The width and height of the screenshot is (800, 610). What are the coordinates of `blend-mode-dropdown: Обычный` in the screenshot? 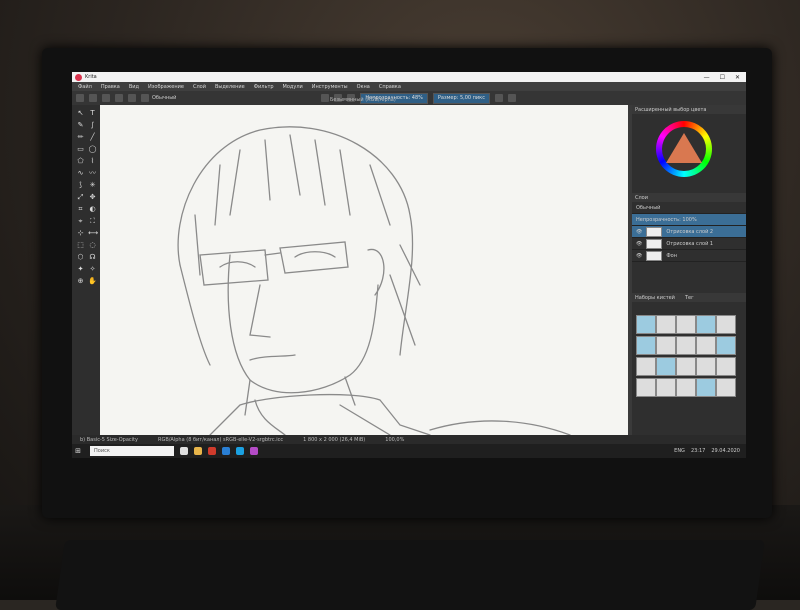 It's located at (689, 208).